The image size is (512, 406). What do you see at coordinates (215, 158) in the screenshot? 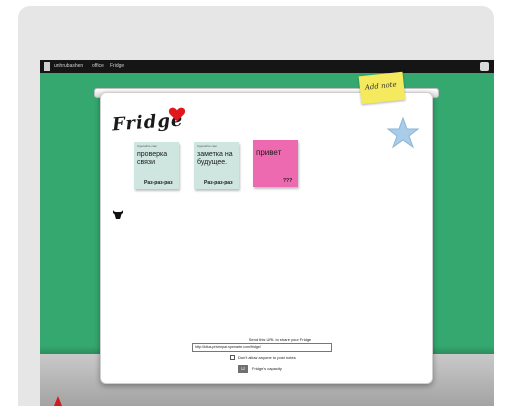
I see `note-text: заметка на будущее.` at bounding box center [215, 158].